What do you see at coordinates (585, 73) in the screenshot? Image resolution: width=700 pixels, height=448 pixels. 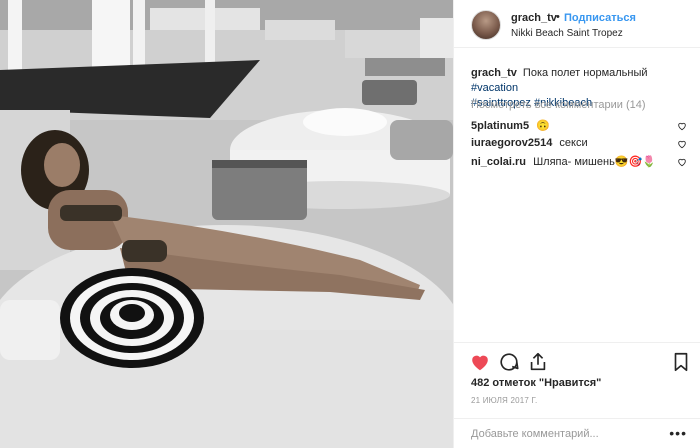 I see `caption-text: Пока полет нормальный` at bounding box center [585, 73].